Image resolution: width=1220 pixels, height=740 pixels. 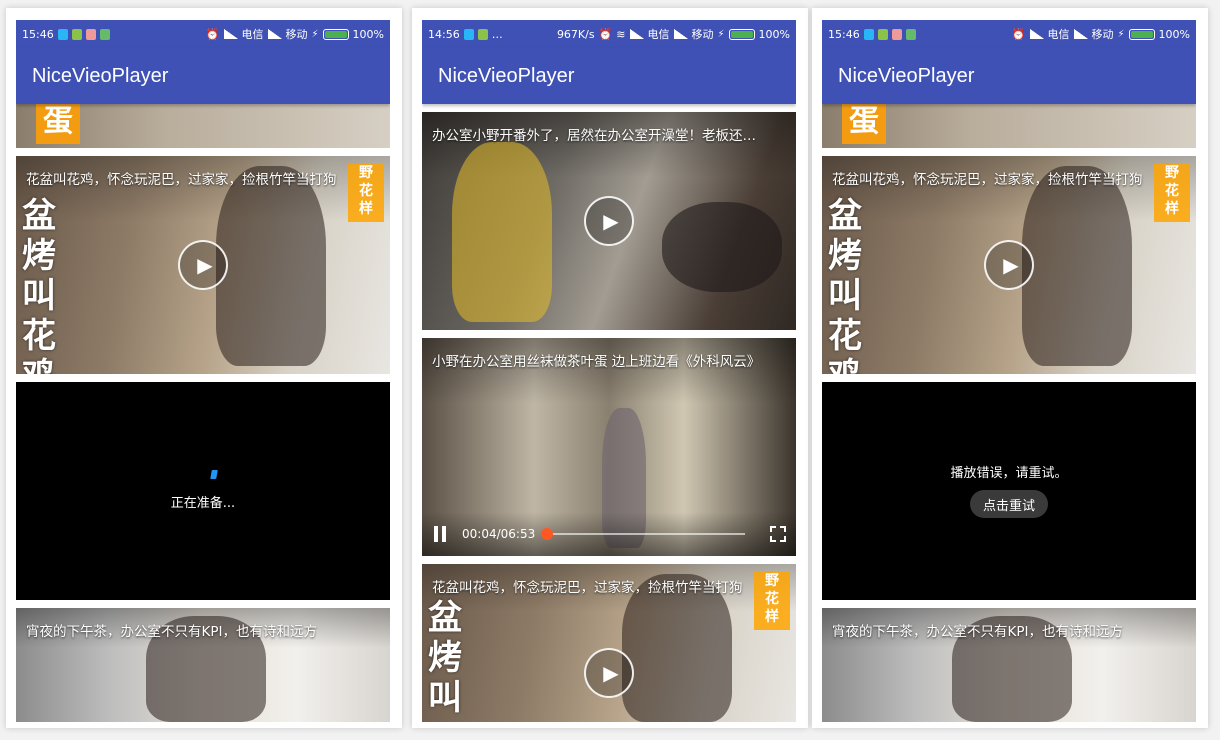 I want to click on video-title: 小野在办公室用丝袜做茶叶蛋 边上班边看《外科风云》, so click(x=596, y=362).